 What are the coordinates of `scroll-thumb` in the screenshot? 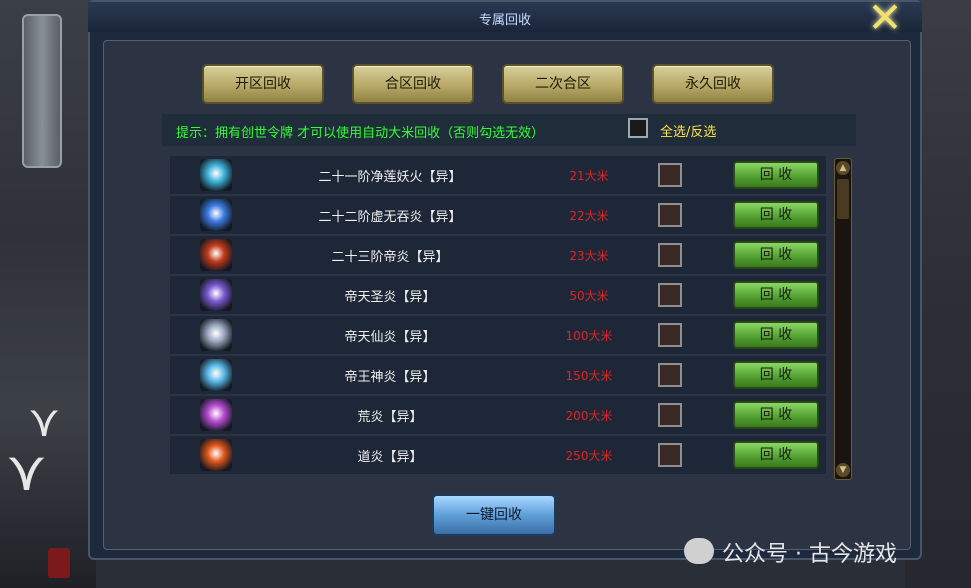 It's located at (843, 199).